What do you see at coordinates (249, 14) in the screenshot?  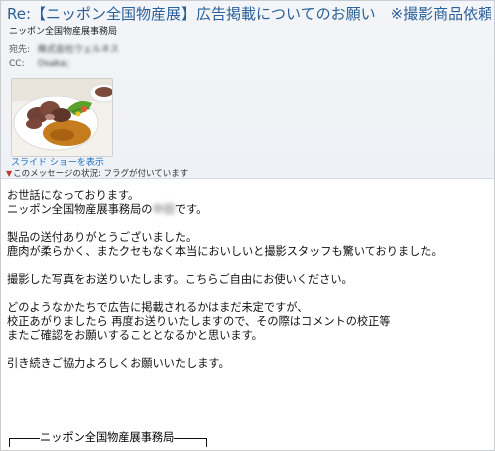 I see `email-subject: Re:【ニッポン全国物産展】広告掲載についてのお願い ※撮影商品依頼` at bounding box center [249, 14].